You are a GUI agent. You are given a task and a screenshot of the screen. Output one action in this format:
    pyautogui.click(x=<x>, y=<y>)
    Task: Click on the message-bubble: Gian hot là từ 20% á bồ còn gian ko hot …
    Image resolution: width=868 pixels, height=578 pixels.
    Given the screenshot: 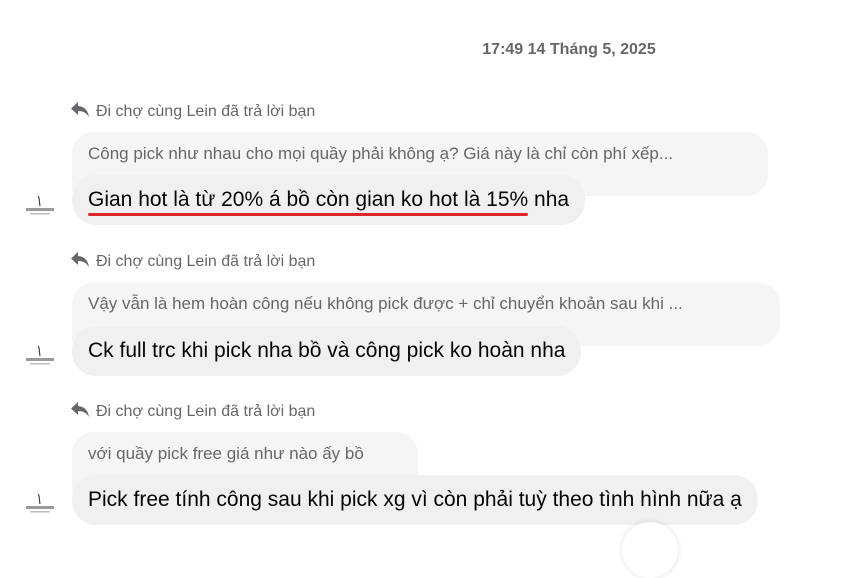 What is the action you would take?
    pyautogui.click(x=329, y=200)
    